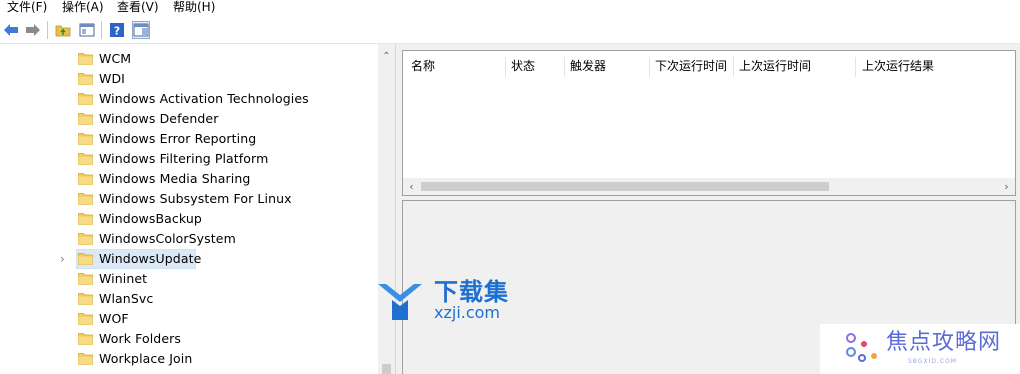 The image size is (1020, 374). I want to click on watermark-jiaodian: 焦点攻略网 SBGXID.COM, so click(920, 349).